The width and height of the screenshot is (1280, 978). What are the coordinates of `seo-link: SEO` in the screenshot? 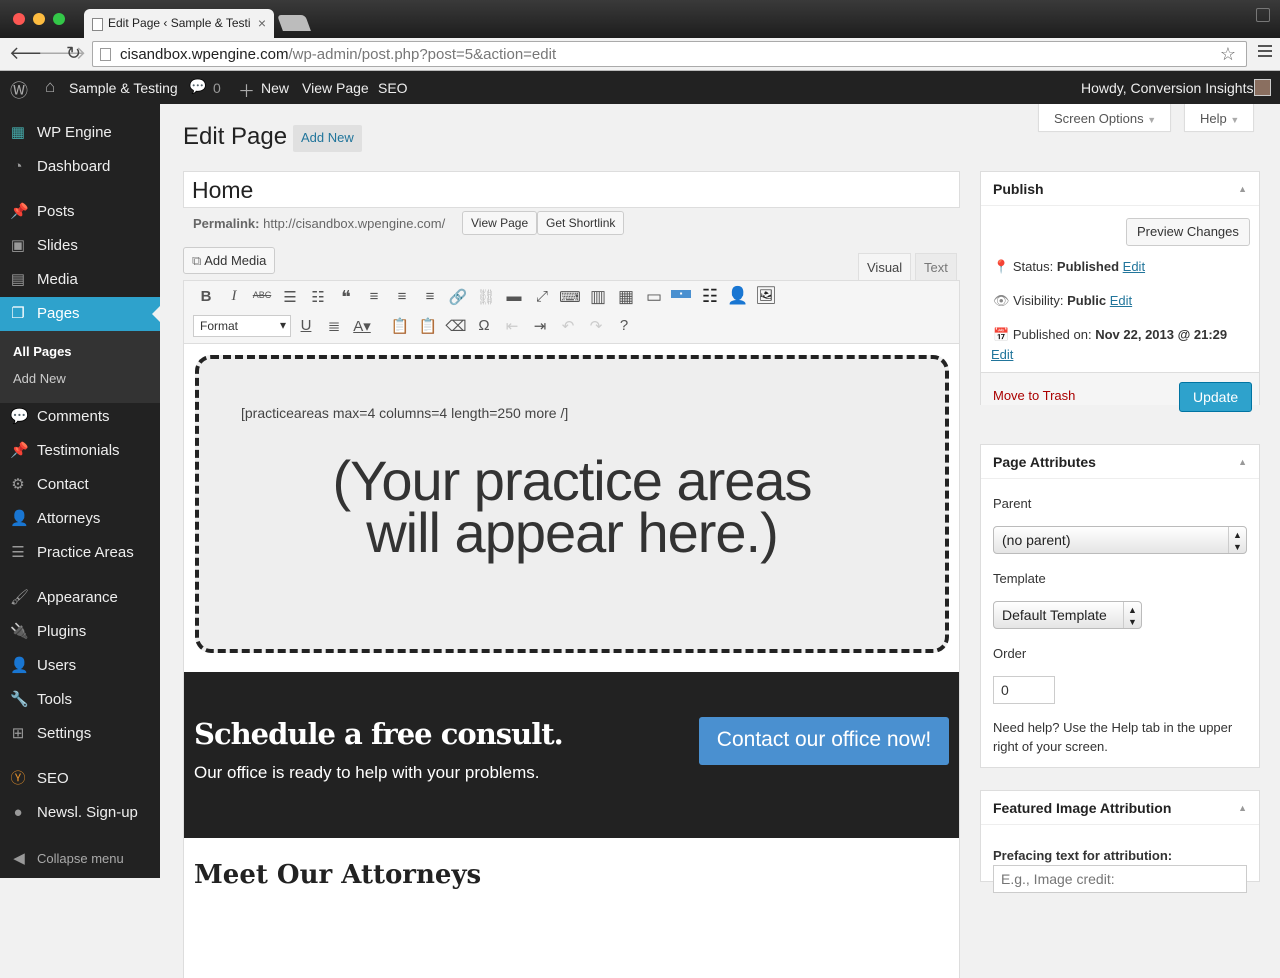 It's located at (393, 88).